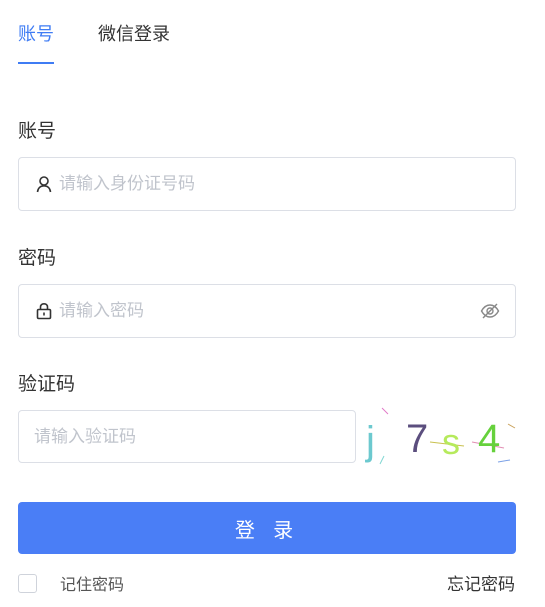 Image resolution: width=545 pixels, height=607 pixels. Describe the element at coordinates (44, 184) in the screenshot. I see `user-icon` at that location.